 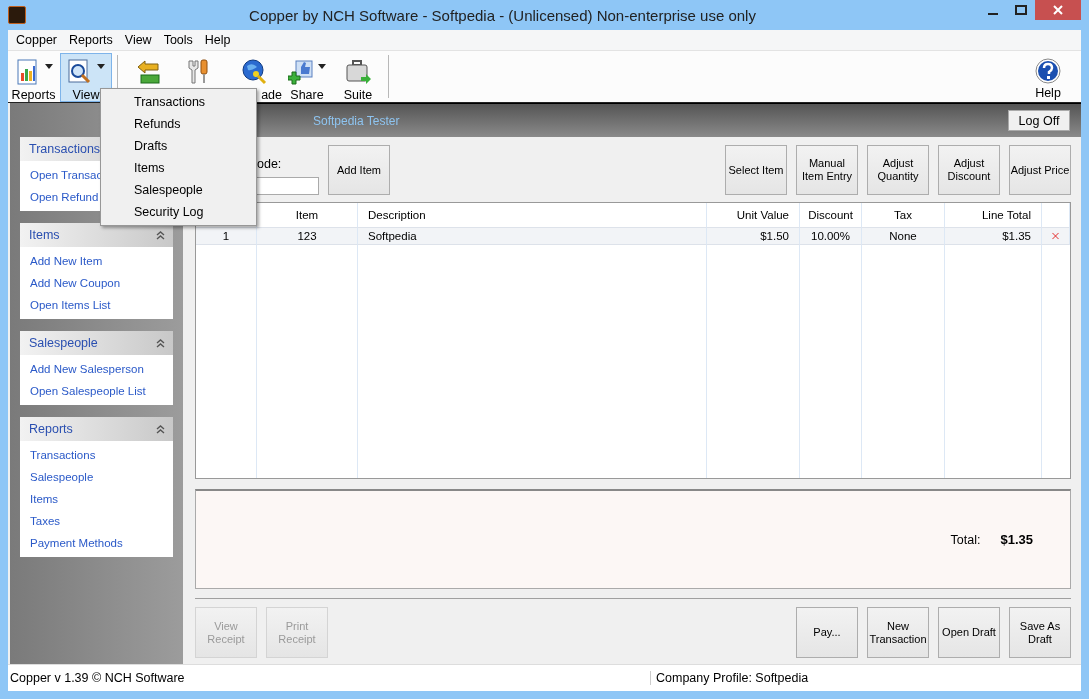 I want to click on table-cell: None, so click(x=903, y=236).